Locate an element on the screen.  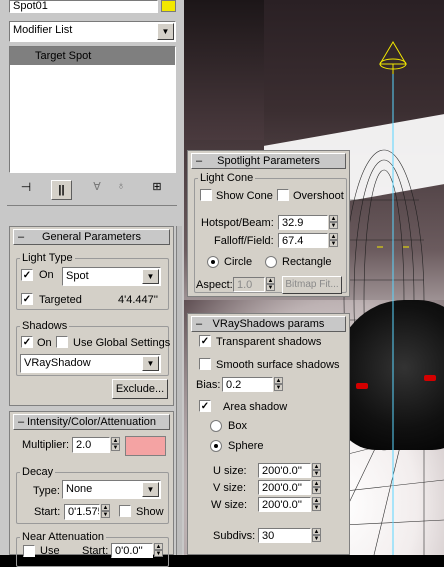
modifier-stack: Target Spot is located at coordinates (92, 109).